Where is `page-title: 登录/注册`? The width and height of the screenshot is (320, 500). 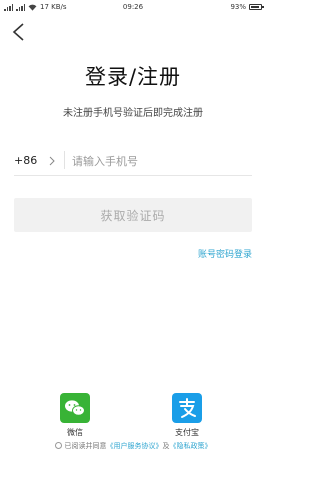 page-title: 登录/注册 is located at coordinates (133, 77).